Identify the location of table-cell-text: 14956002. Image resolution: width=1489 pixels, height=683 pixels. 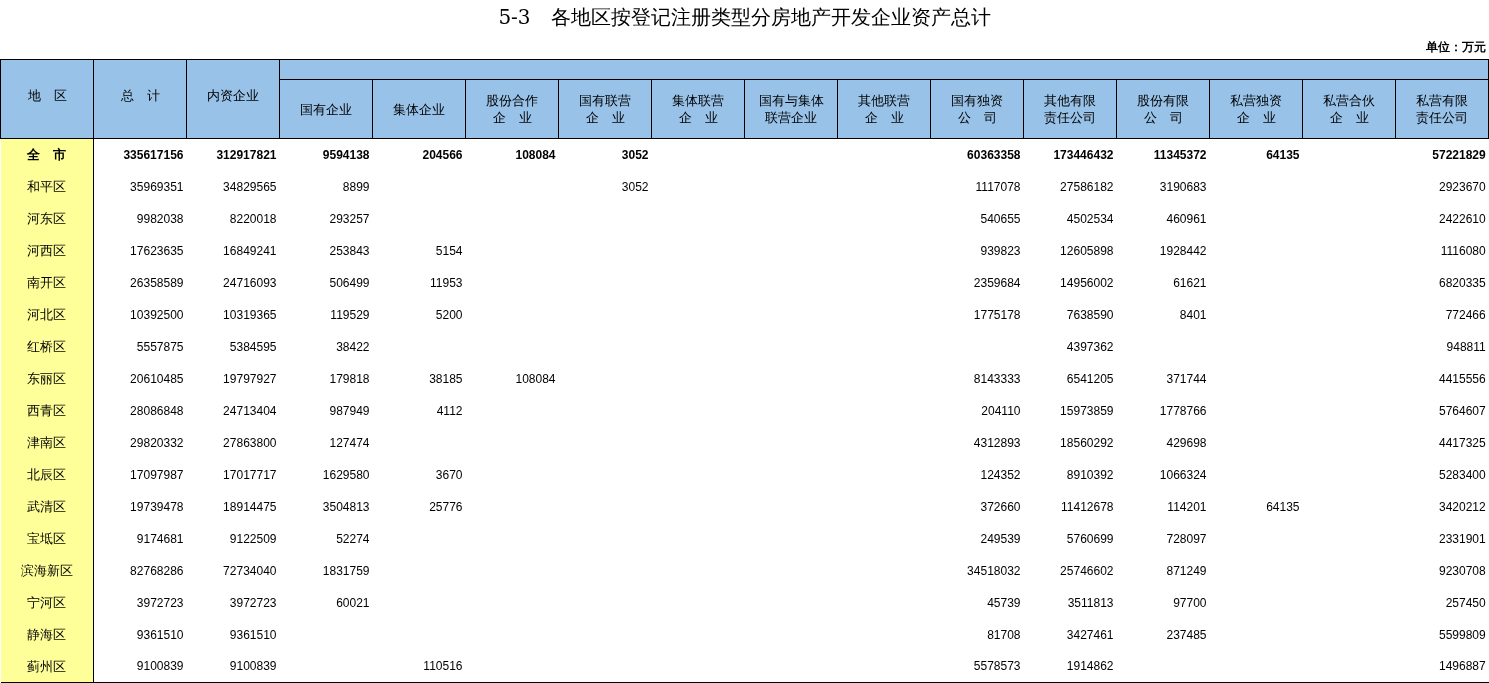
(1087, 283).